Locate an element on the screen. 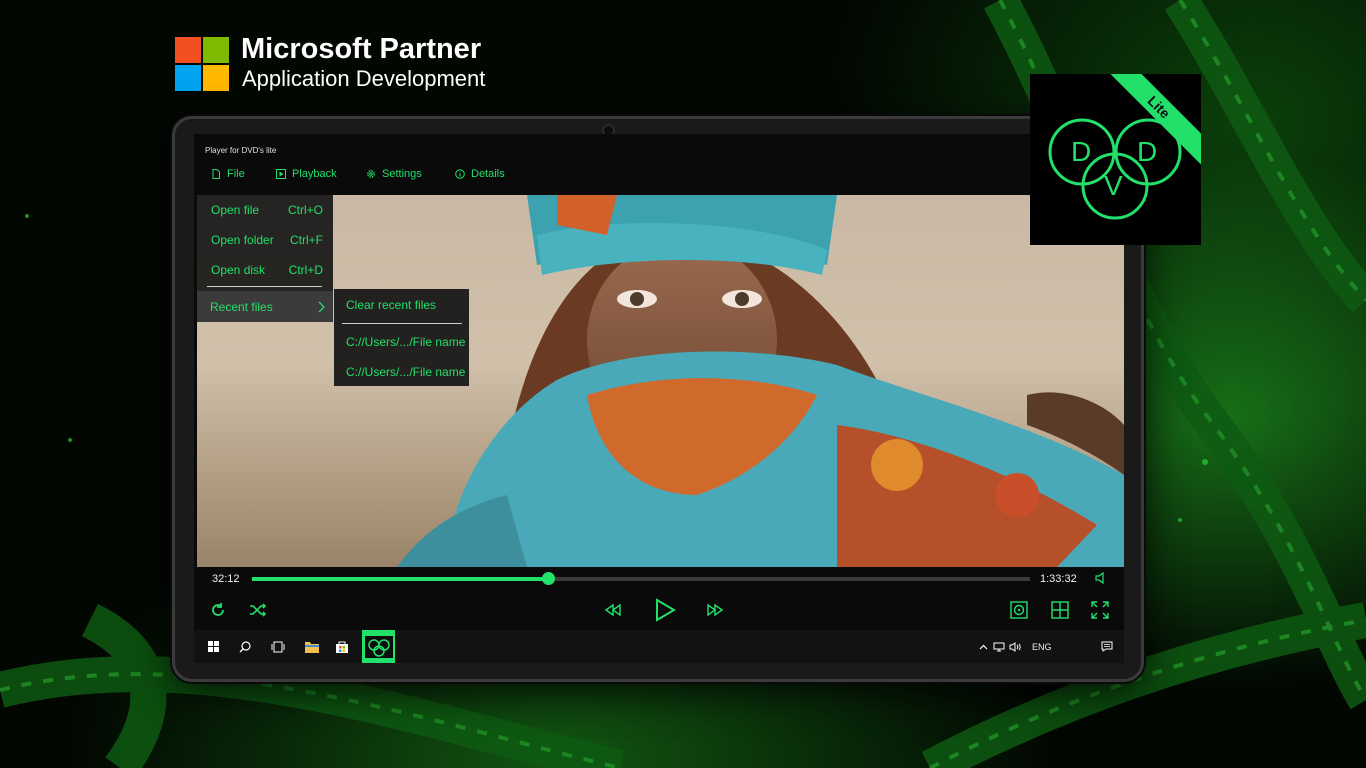 This screenshot has height=768, width=1366. search-icon is located at coordinates (245, 646).